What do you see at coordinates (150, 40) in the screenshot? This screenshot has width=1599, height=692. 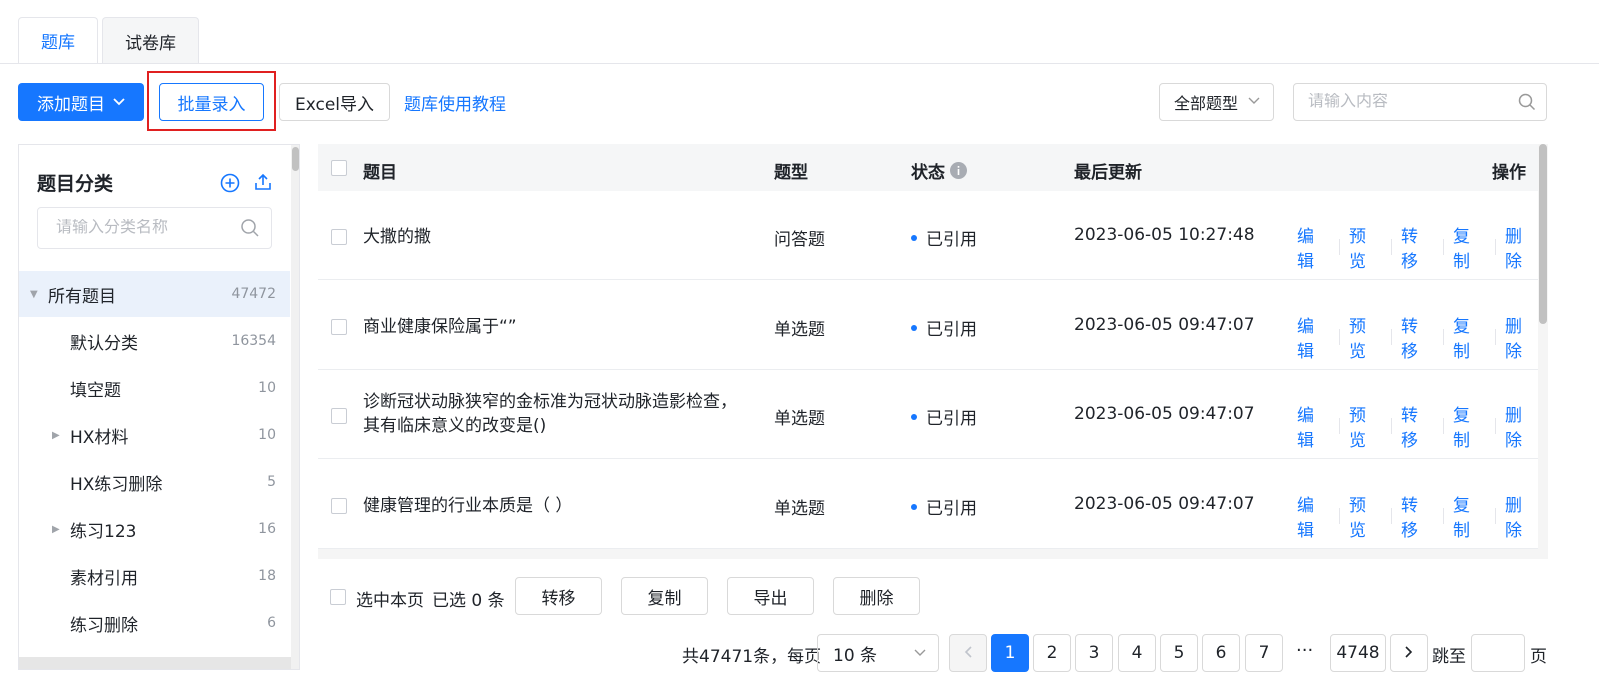 I see `tab-paper-bank: 试卷库` at bounding box center [150, 40].